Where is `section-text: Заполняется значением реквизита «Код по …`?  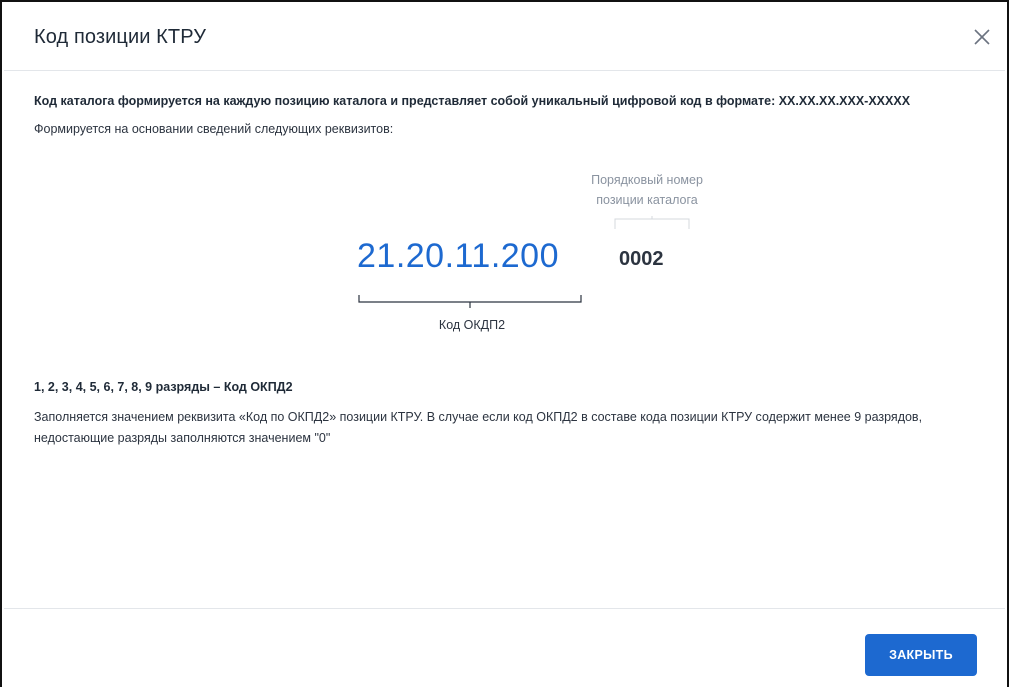 section-text: Заполняется значением реквизита «Код по … is located at coordinates (478, 427).